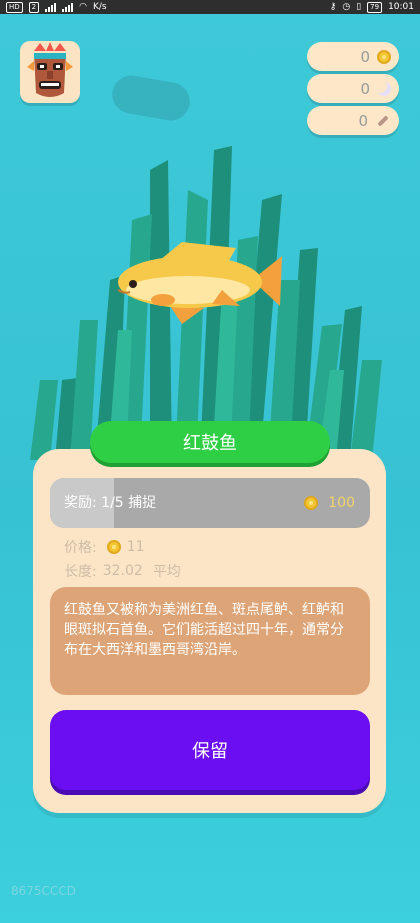 This screenshot has width=420, height=923. What do you see at coordinates (359, 7) in the screenshot?
I see `vibrate-icon: ▯` at bounding box center [359, 7].